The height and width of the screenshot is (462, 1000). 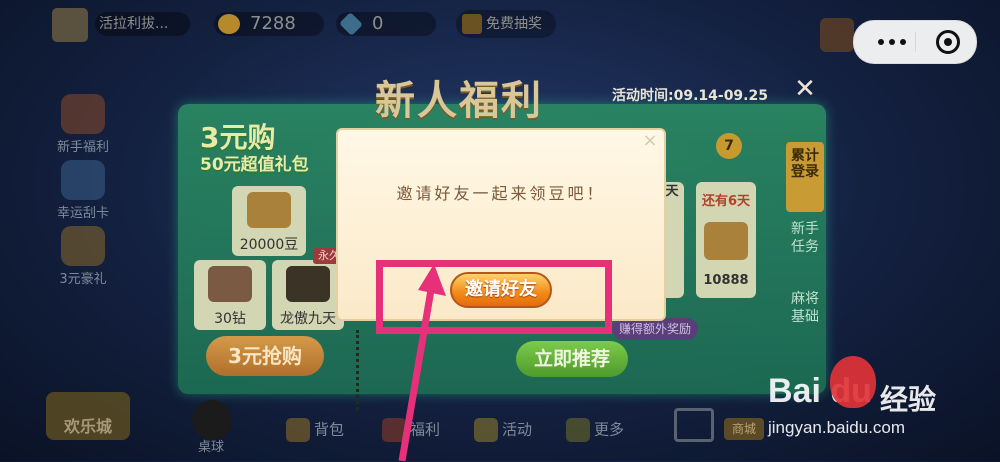 I want to click on scratch-card-icon, so click(x=83, y=180).